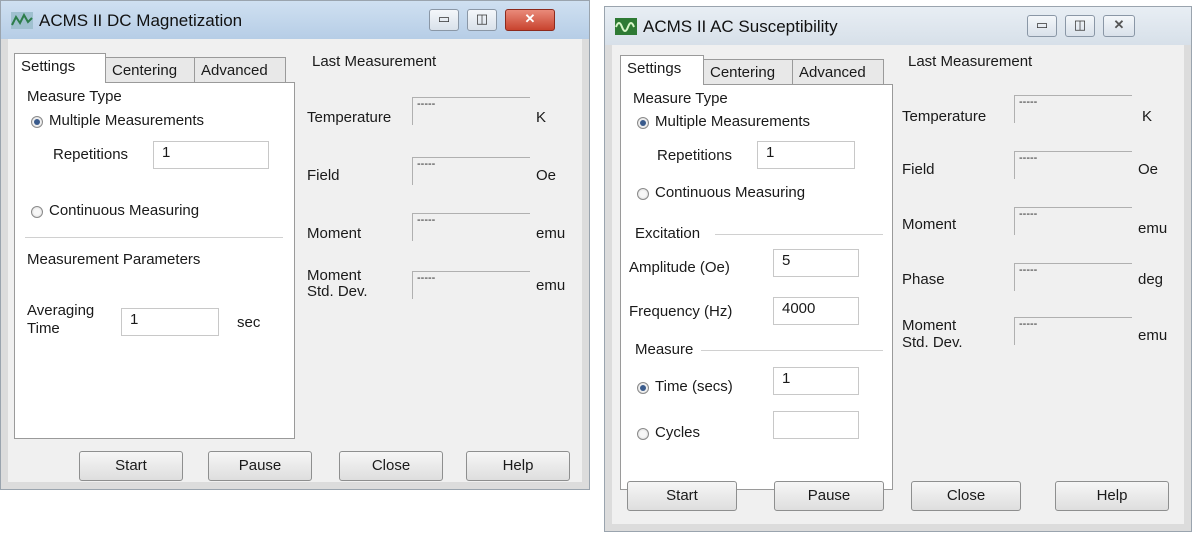 Image resolution: width=1196 pixels, height=536 pixels. I want to click on averaging-label-line1: Averaging, so click(61, 310).